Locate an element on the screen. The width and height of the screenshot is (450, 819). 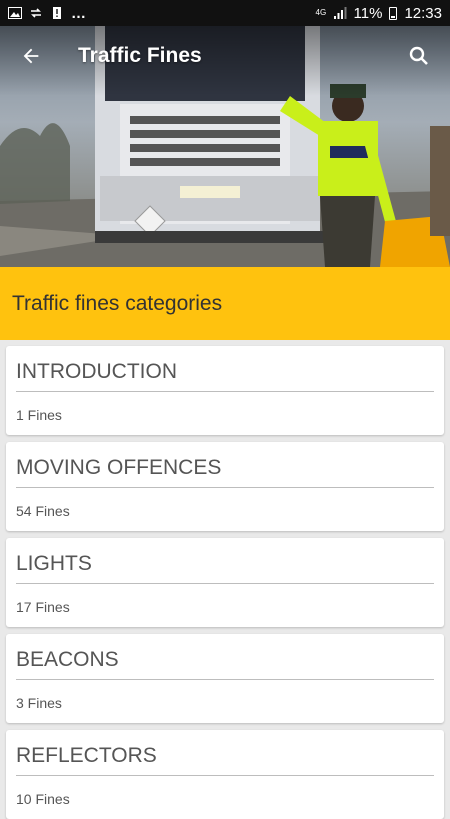
status-bar: … 4G 11% 12:33 is located at coordinates (225, 13).